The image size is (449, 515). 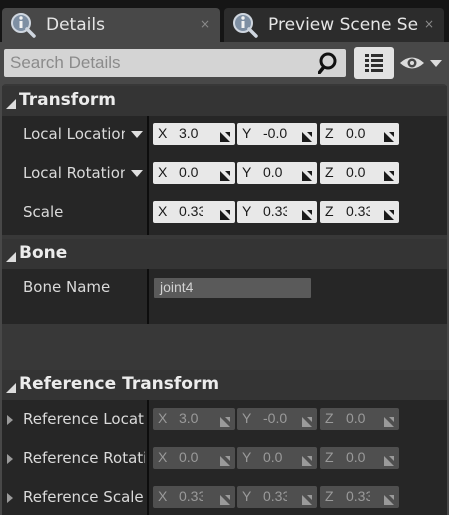 I want to click on row-label: Local Location, so click(x=74, y=134).